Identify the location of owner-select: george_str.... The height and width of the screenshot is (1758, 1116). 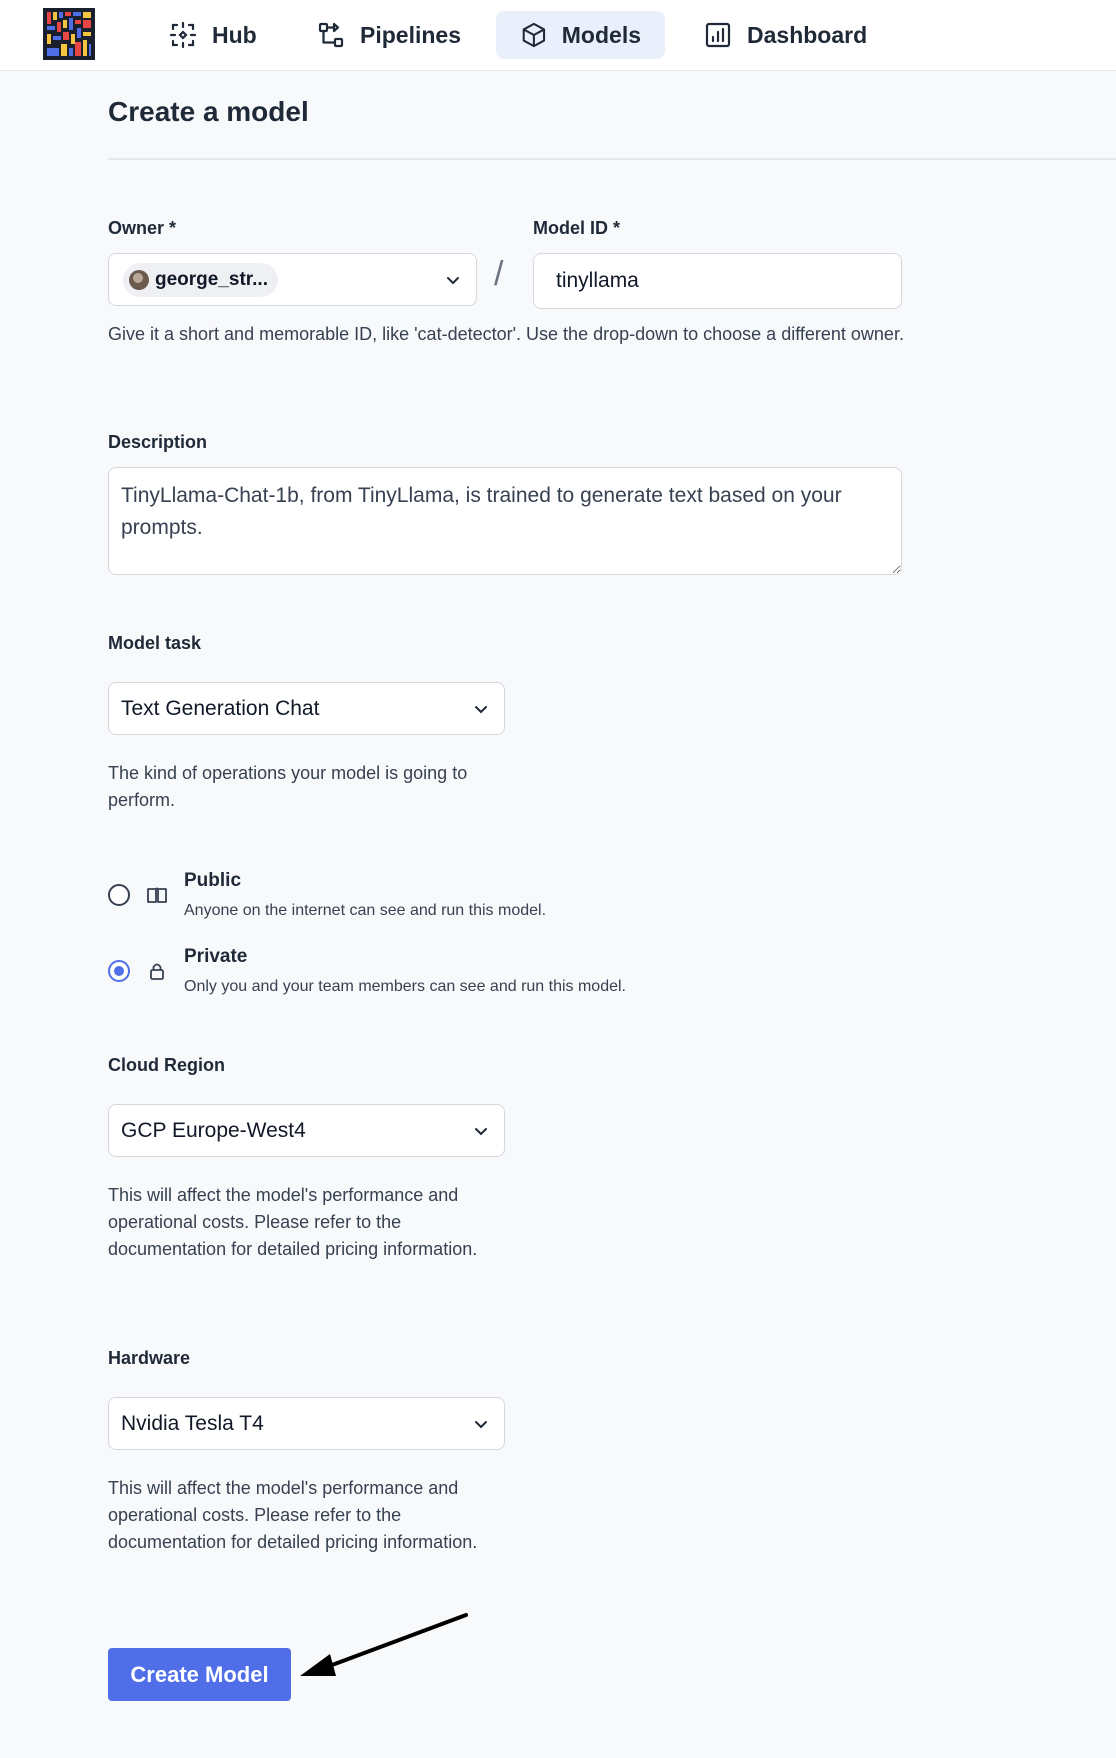
(292, 279).